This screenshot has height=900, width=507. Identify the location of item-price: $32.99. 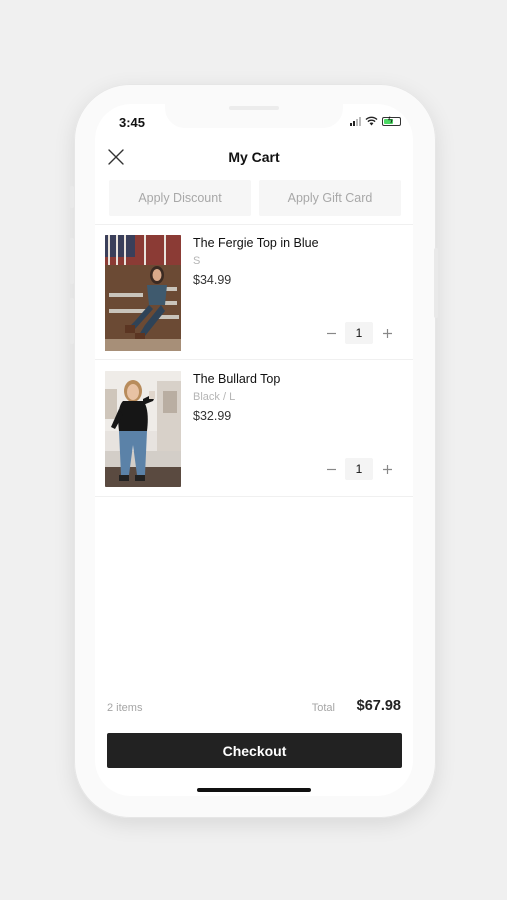
(212, 416).